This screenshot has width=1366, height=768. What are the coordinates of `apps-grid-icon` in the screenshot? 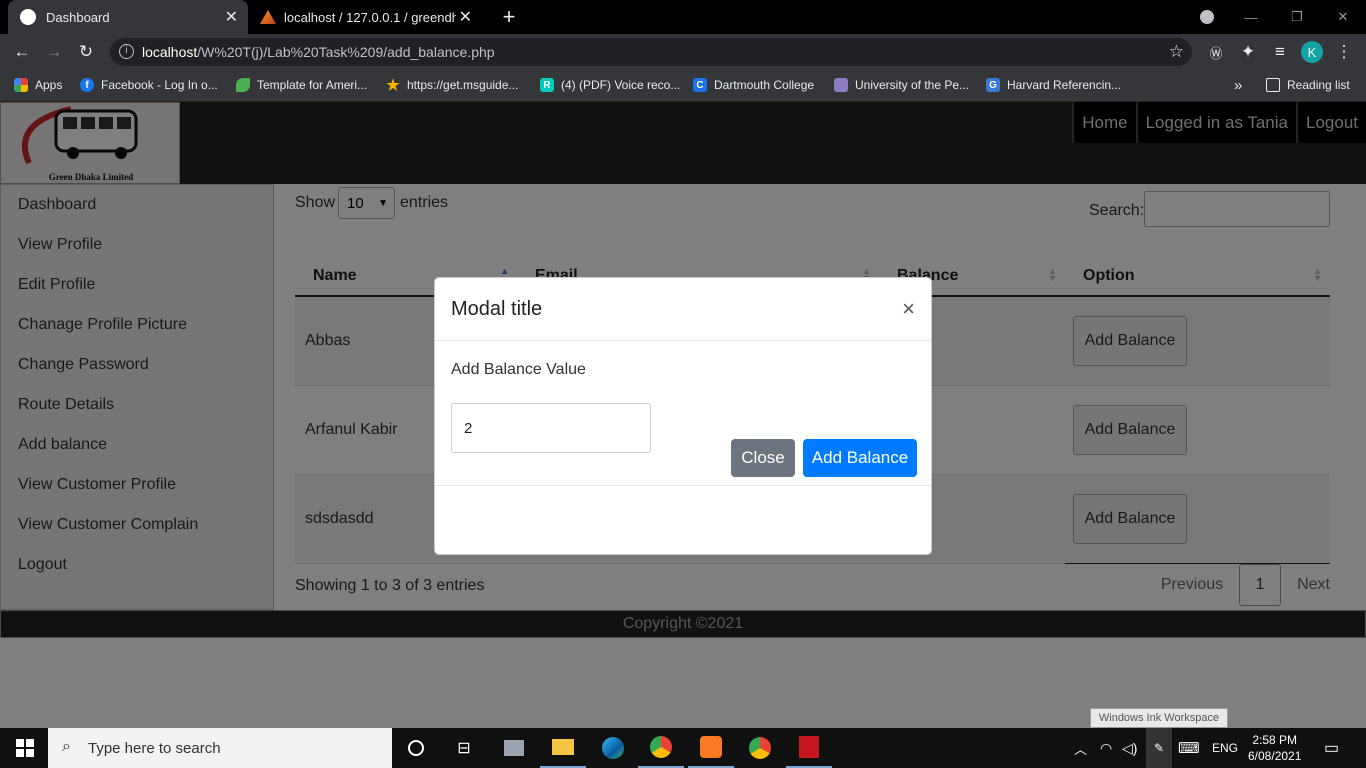 It's located at (21, 85).